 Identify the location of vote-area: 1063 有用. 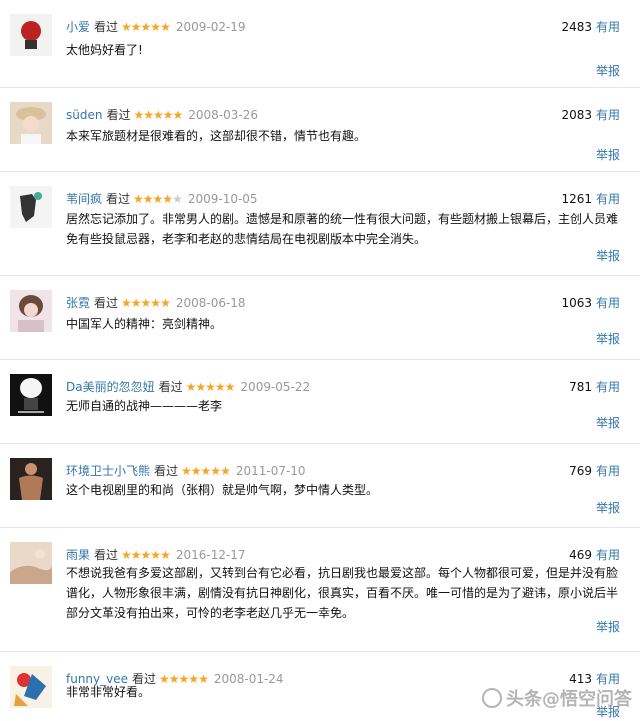
(590, 303).